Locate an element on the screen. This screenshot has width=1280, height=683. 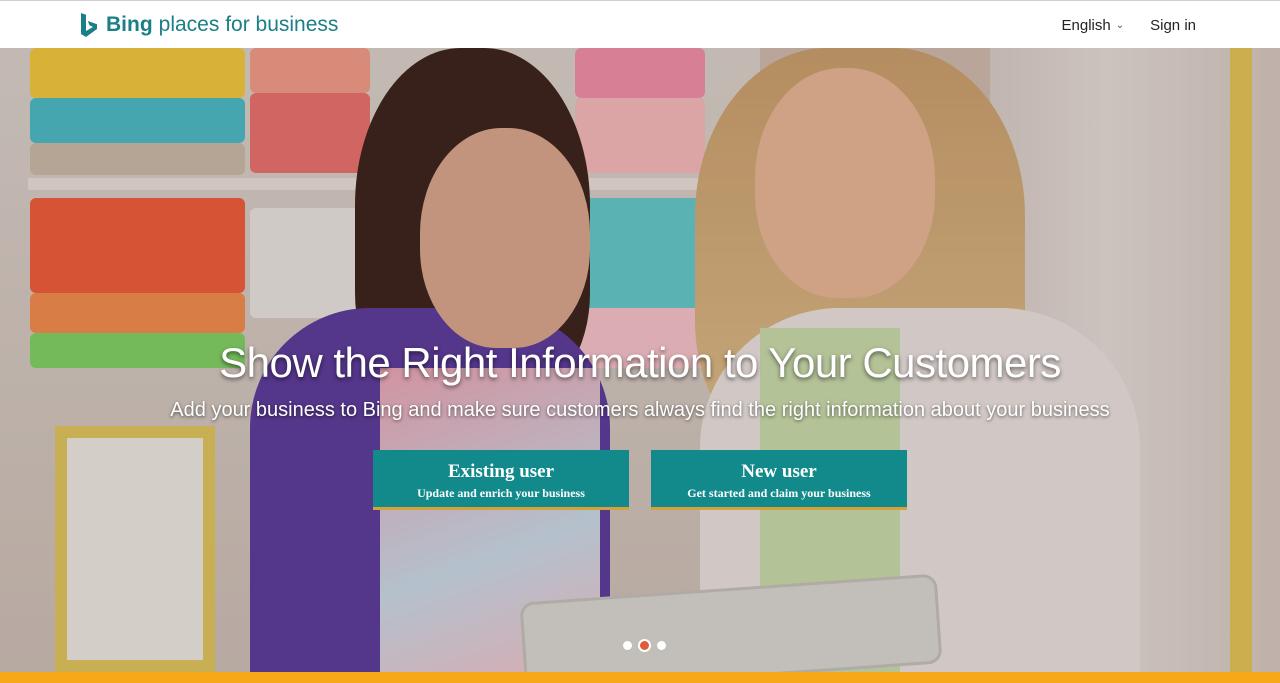
accent-footer-bar is located at coordinates (640, 677).